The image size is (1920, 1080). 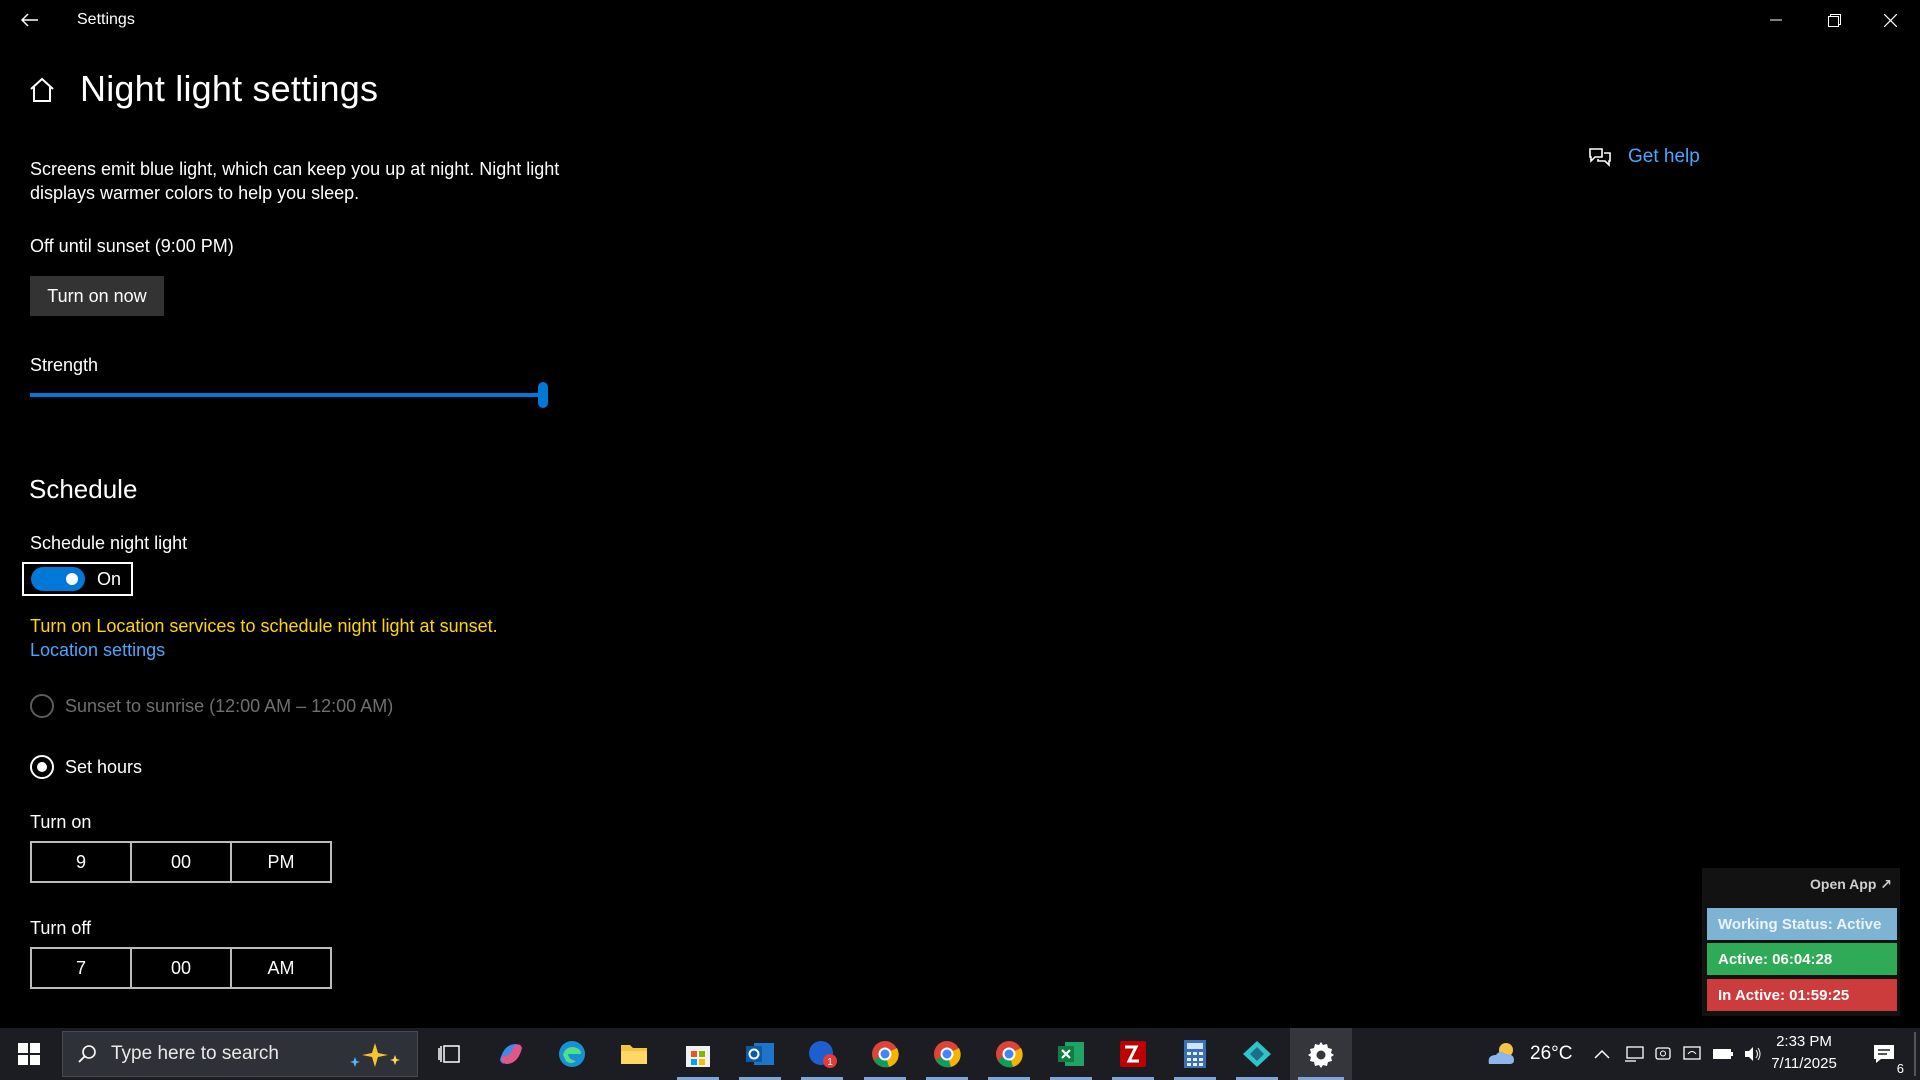 I want to click on home-button, so click(x=43, y=91).